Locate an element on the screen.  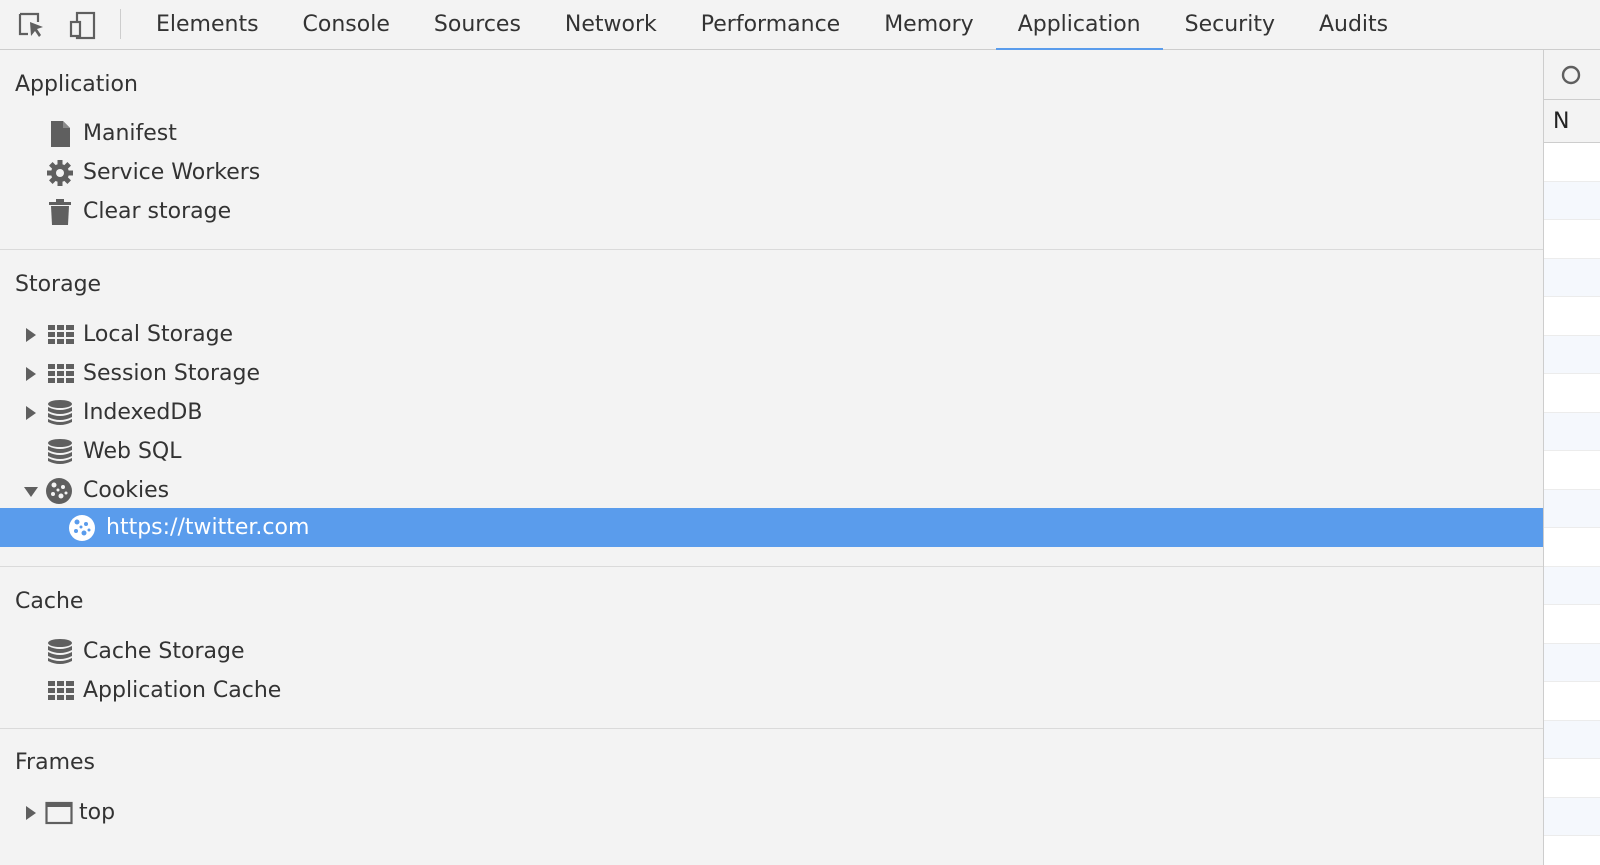
tab-application: Application is located at coordinates (1079, 25).